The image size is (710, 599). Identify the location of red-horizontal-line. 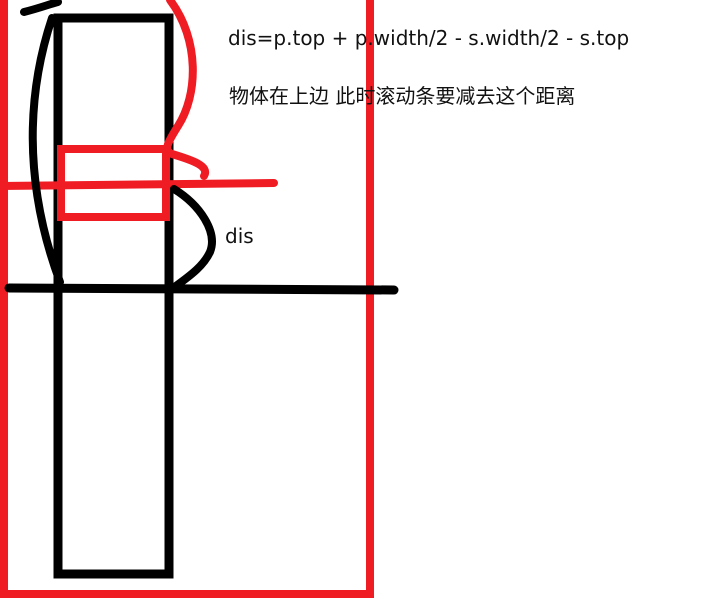
(139, 184).